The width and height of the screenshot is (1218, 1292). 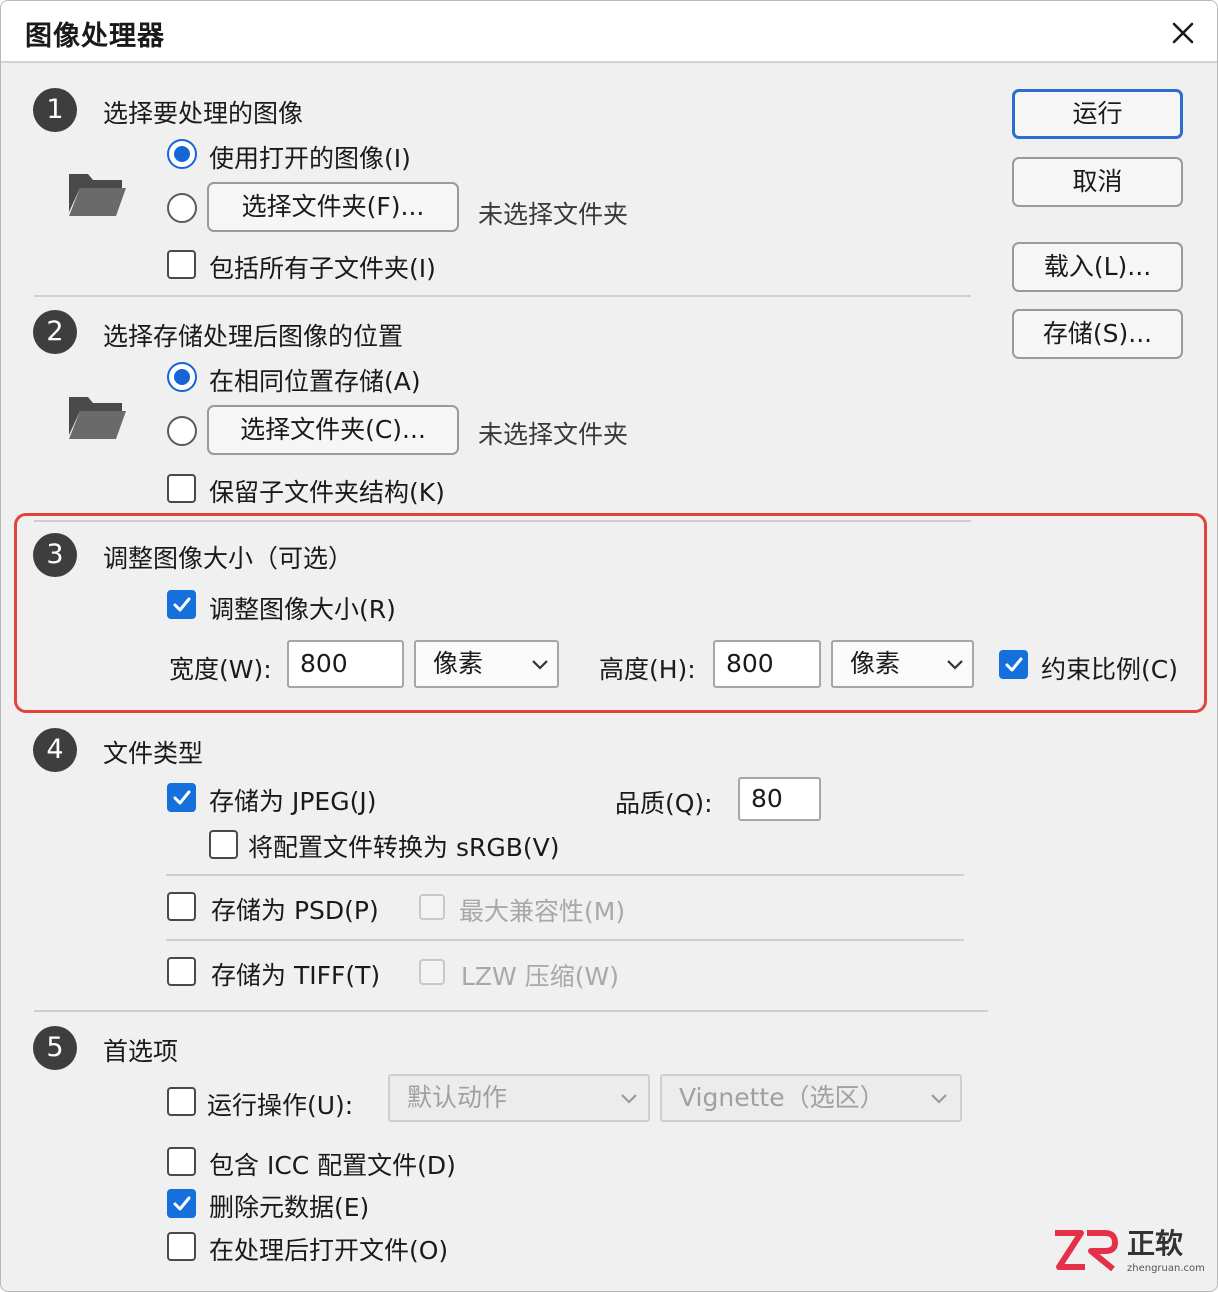 What do you see at coordinates (1097, 182) in the screenshot?
I see `cancel-button: 取消` at bounding box center [1097, 182].